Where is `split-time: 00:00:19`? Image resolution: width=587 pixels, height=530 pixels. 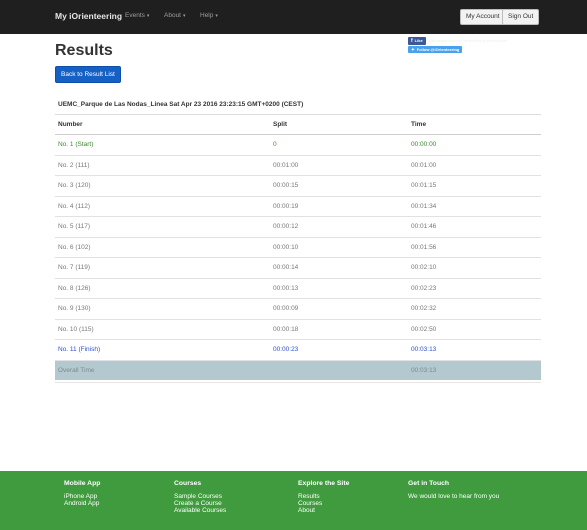
split-time: 00:00:19 is located at coordinates (339, 206).